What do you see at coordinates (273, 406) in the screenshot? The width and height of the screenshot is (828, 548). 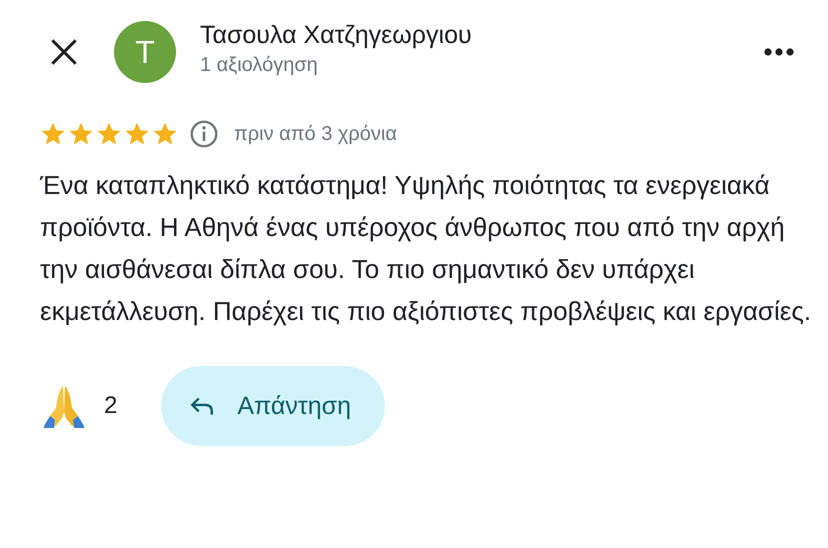 I see `reply-button: Απάντηση` at bounding box center [273, 406].